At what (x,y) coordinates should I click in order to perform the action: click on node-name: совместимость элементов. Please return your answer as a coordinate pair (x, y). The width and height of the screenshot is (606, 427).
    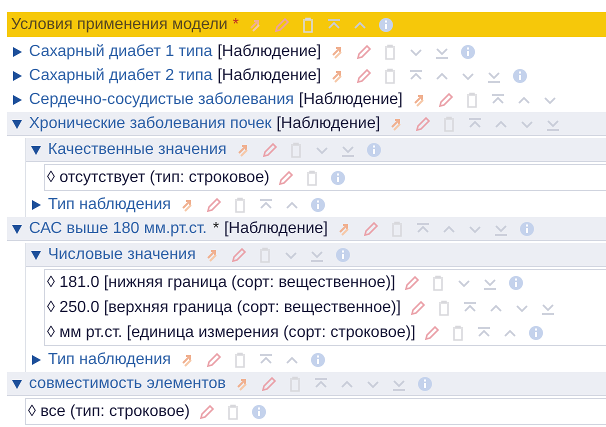
    Looking at the image, I should click on (127, 384).